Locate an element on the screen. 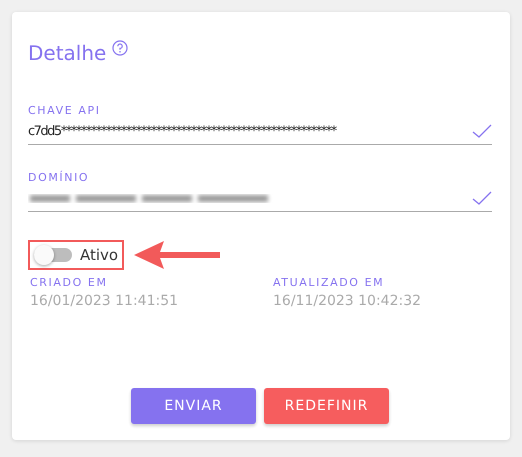 The image size is (522, 457). date-value: 16/11/2023 10:42:32 is located at coordinates (347, 301).